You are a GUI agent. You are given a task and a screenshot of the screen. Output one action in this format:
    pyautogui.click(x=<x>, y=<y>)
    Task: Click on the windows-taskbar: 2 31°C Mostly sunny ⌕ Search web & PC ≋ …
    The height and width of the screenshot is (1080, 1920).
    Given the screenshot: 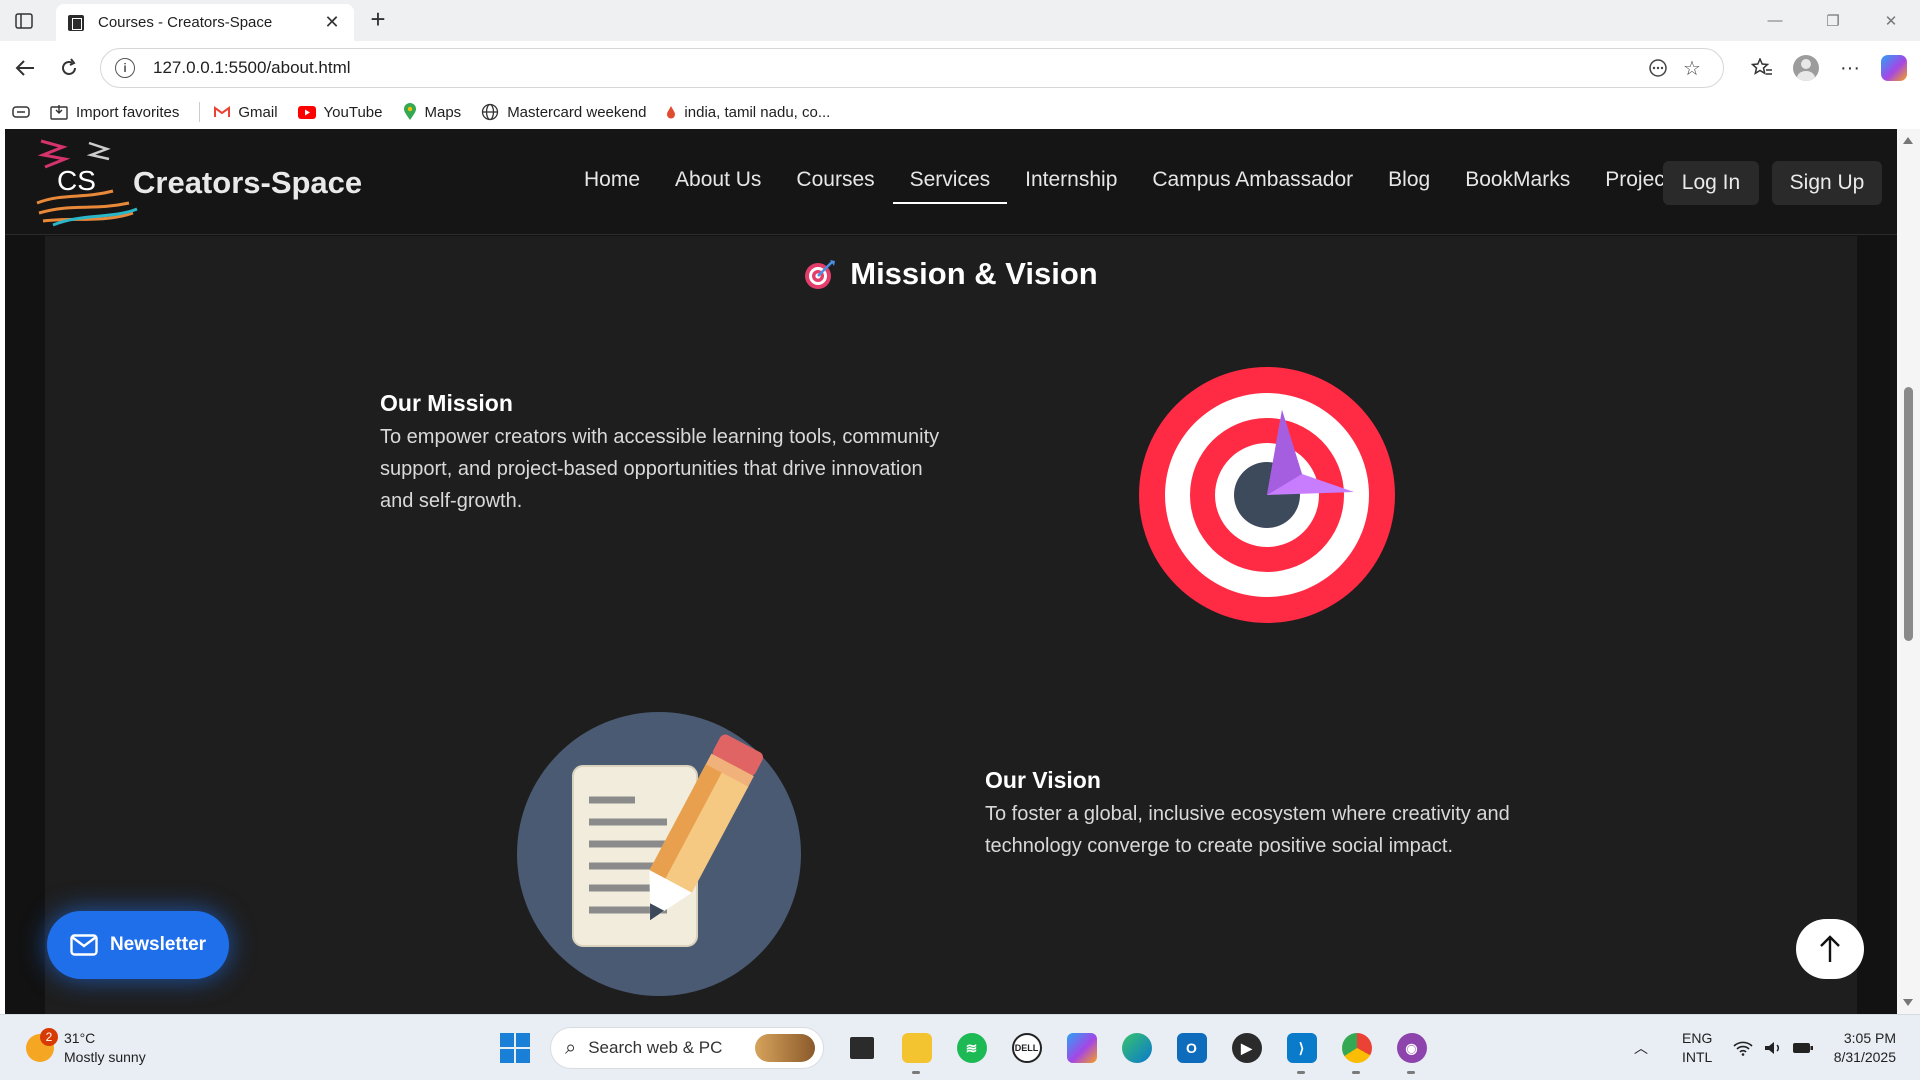 What is the action you would take?
    pyautogui.click(x=960, y=1047)
    